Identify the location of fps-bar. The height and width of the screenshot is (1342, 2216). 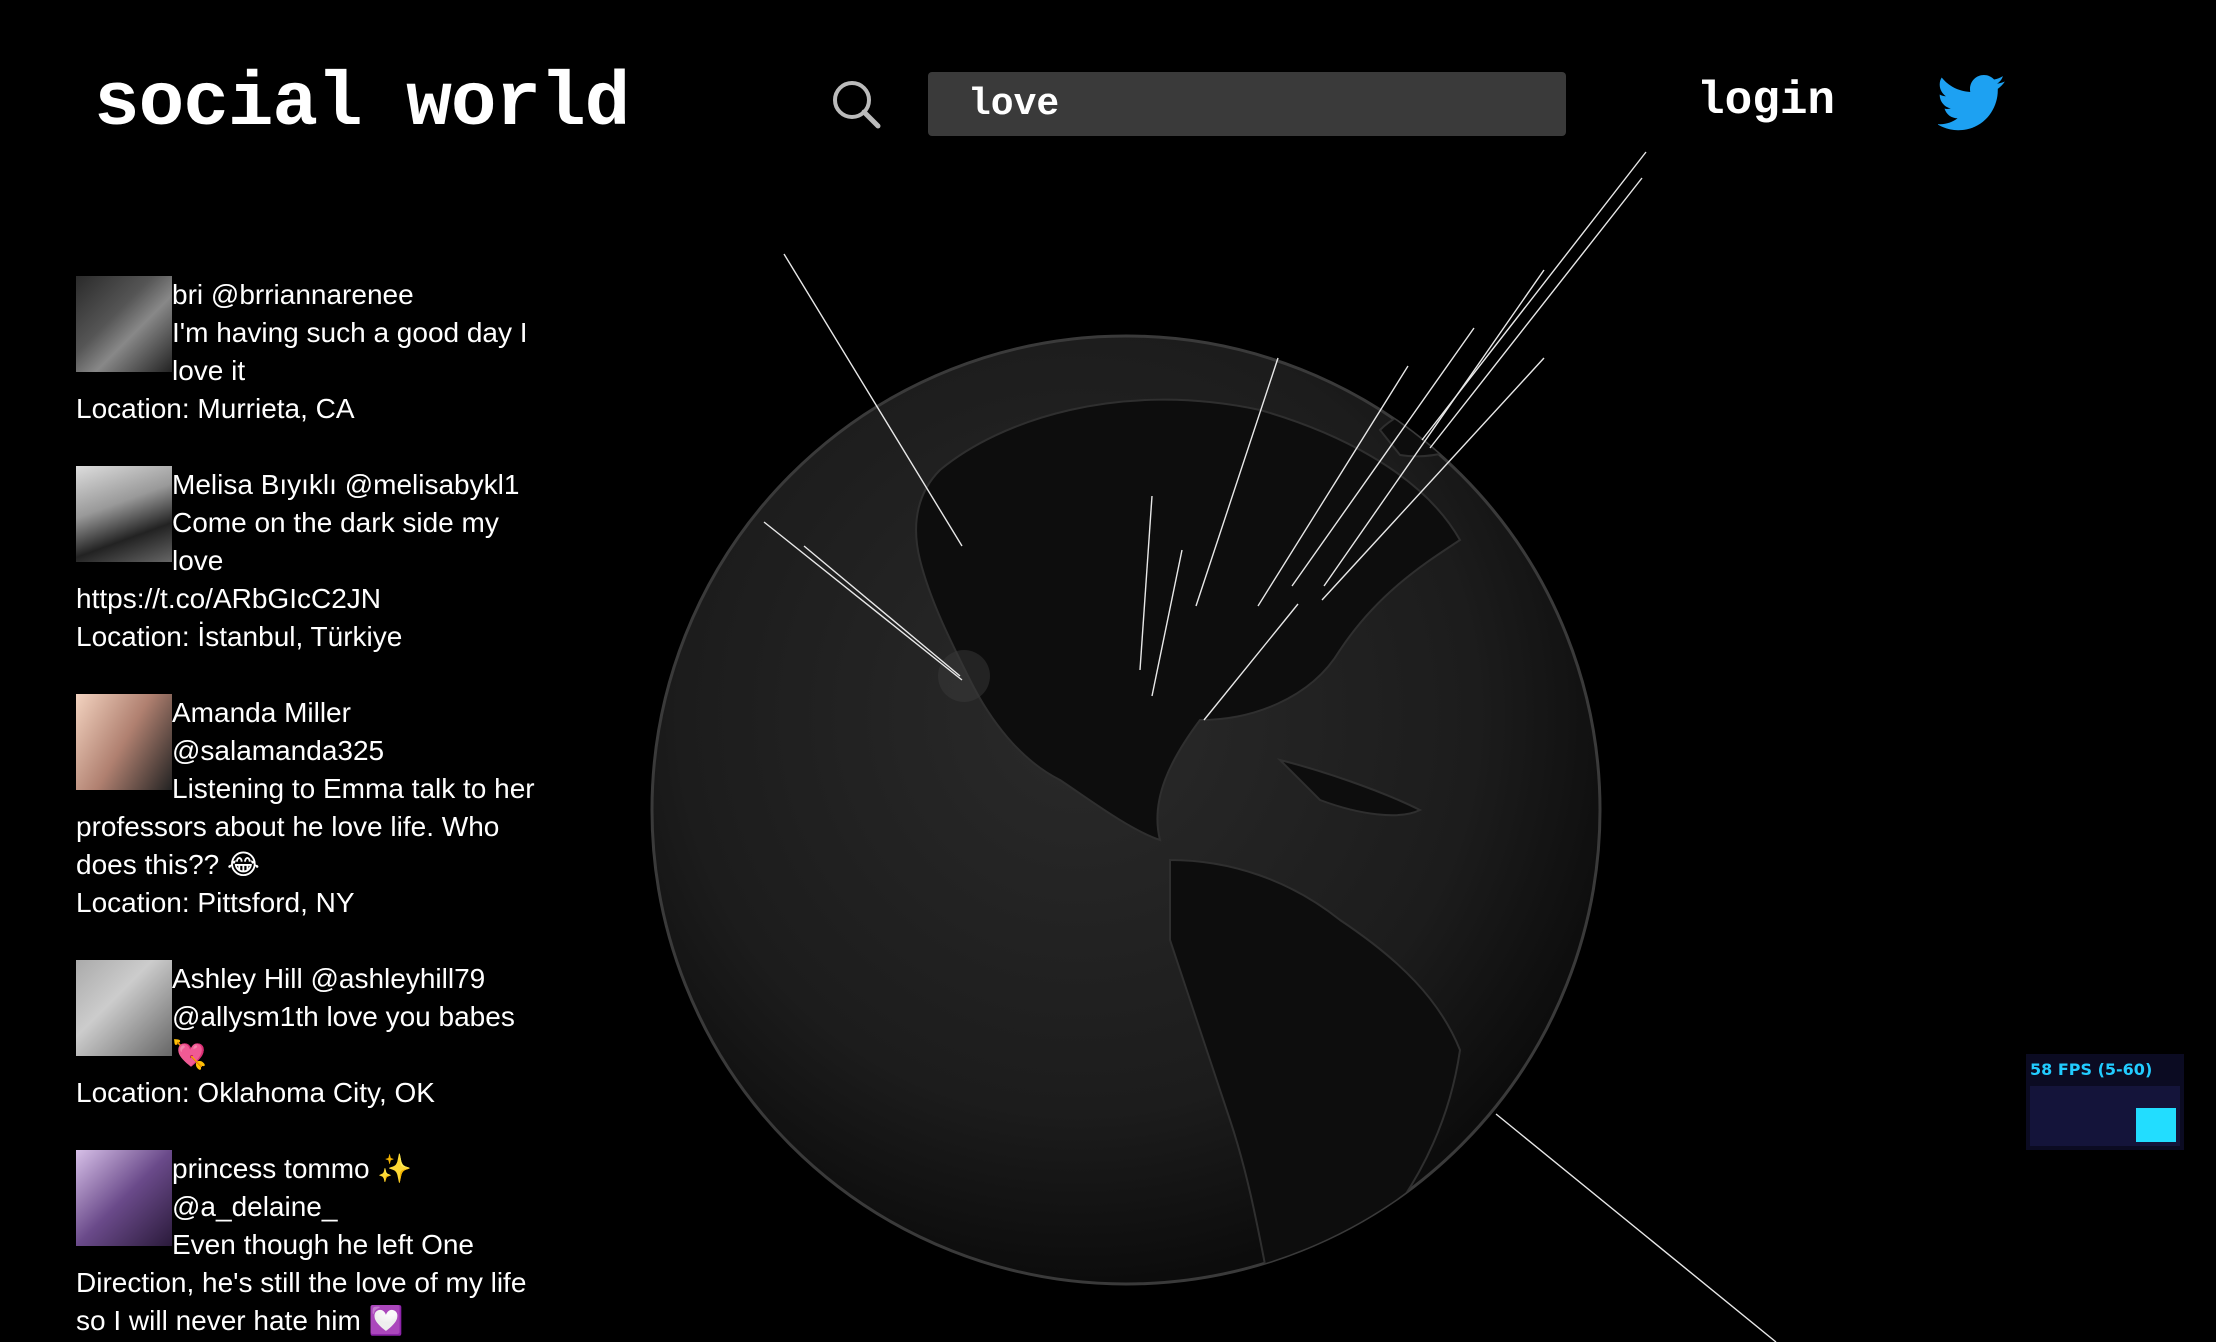
(2156, 1124).